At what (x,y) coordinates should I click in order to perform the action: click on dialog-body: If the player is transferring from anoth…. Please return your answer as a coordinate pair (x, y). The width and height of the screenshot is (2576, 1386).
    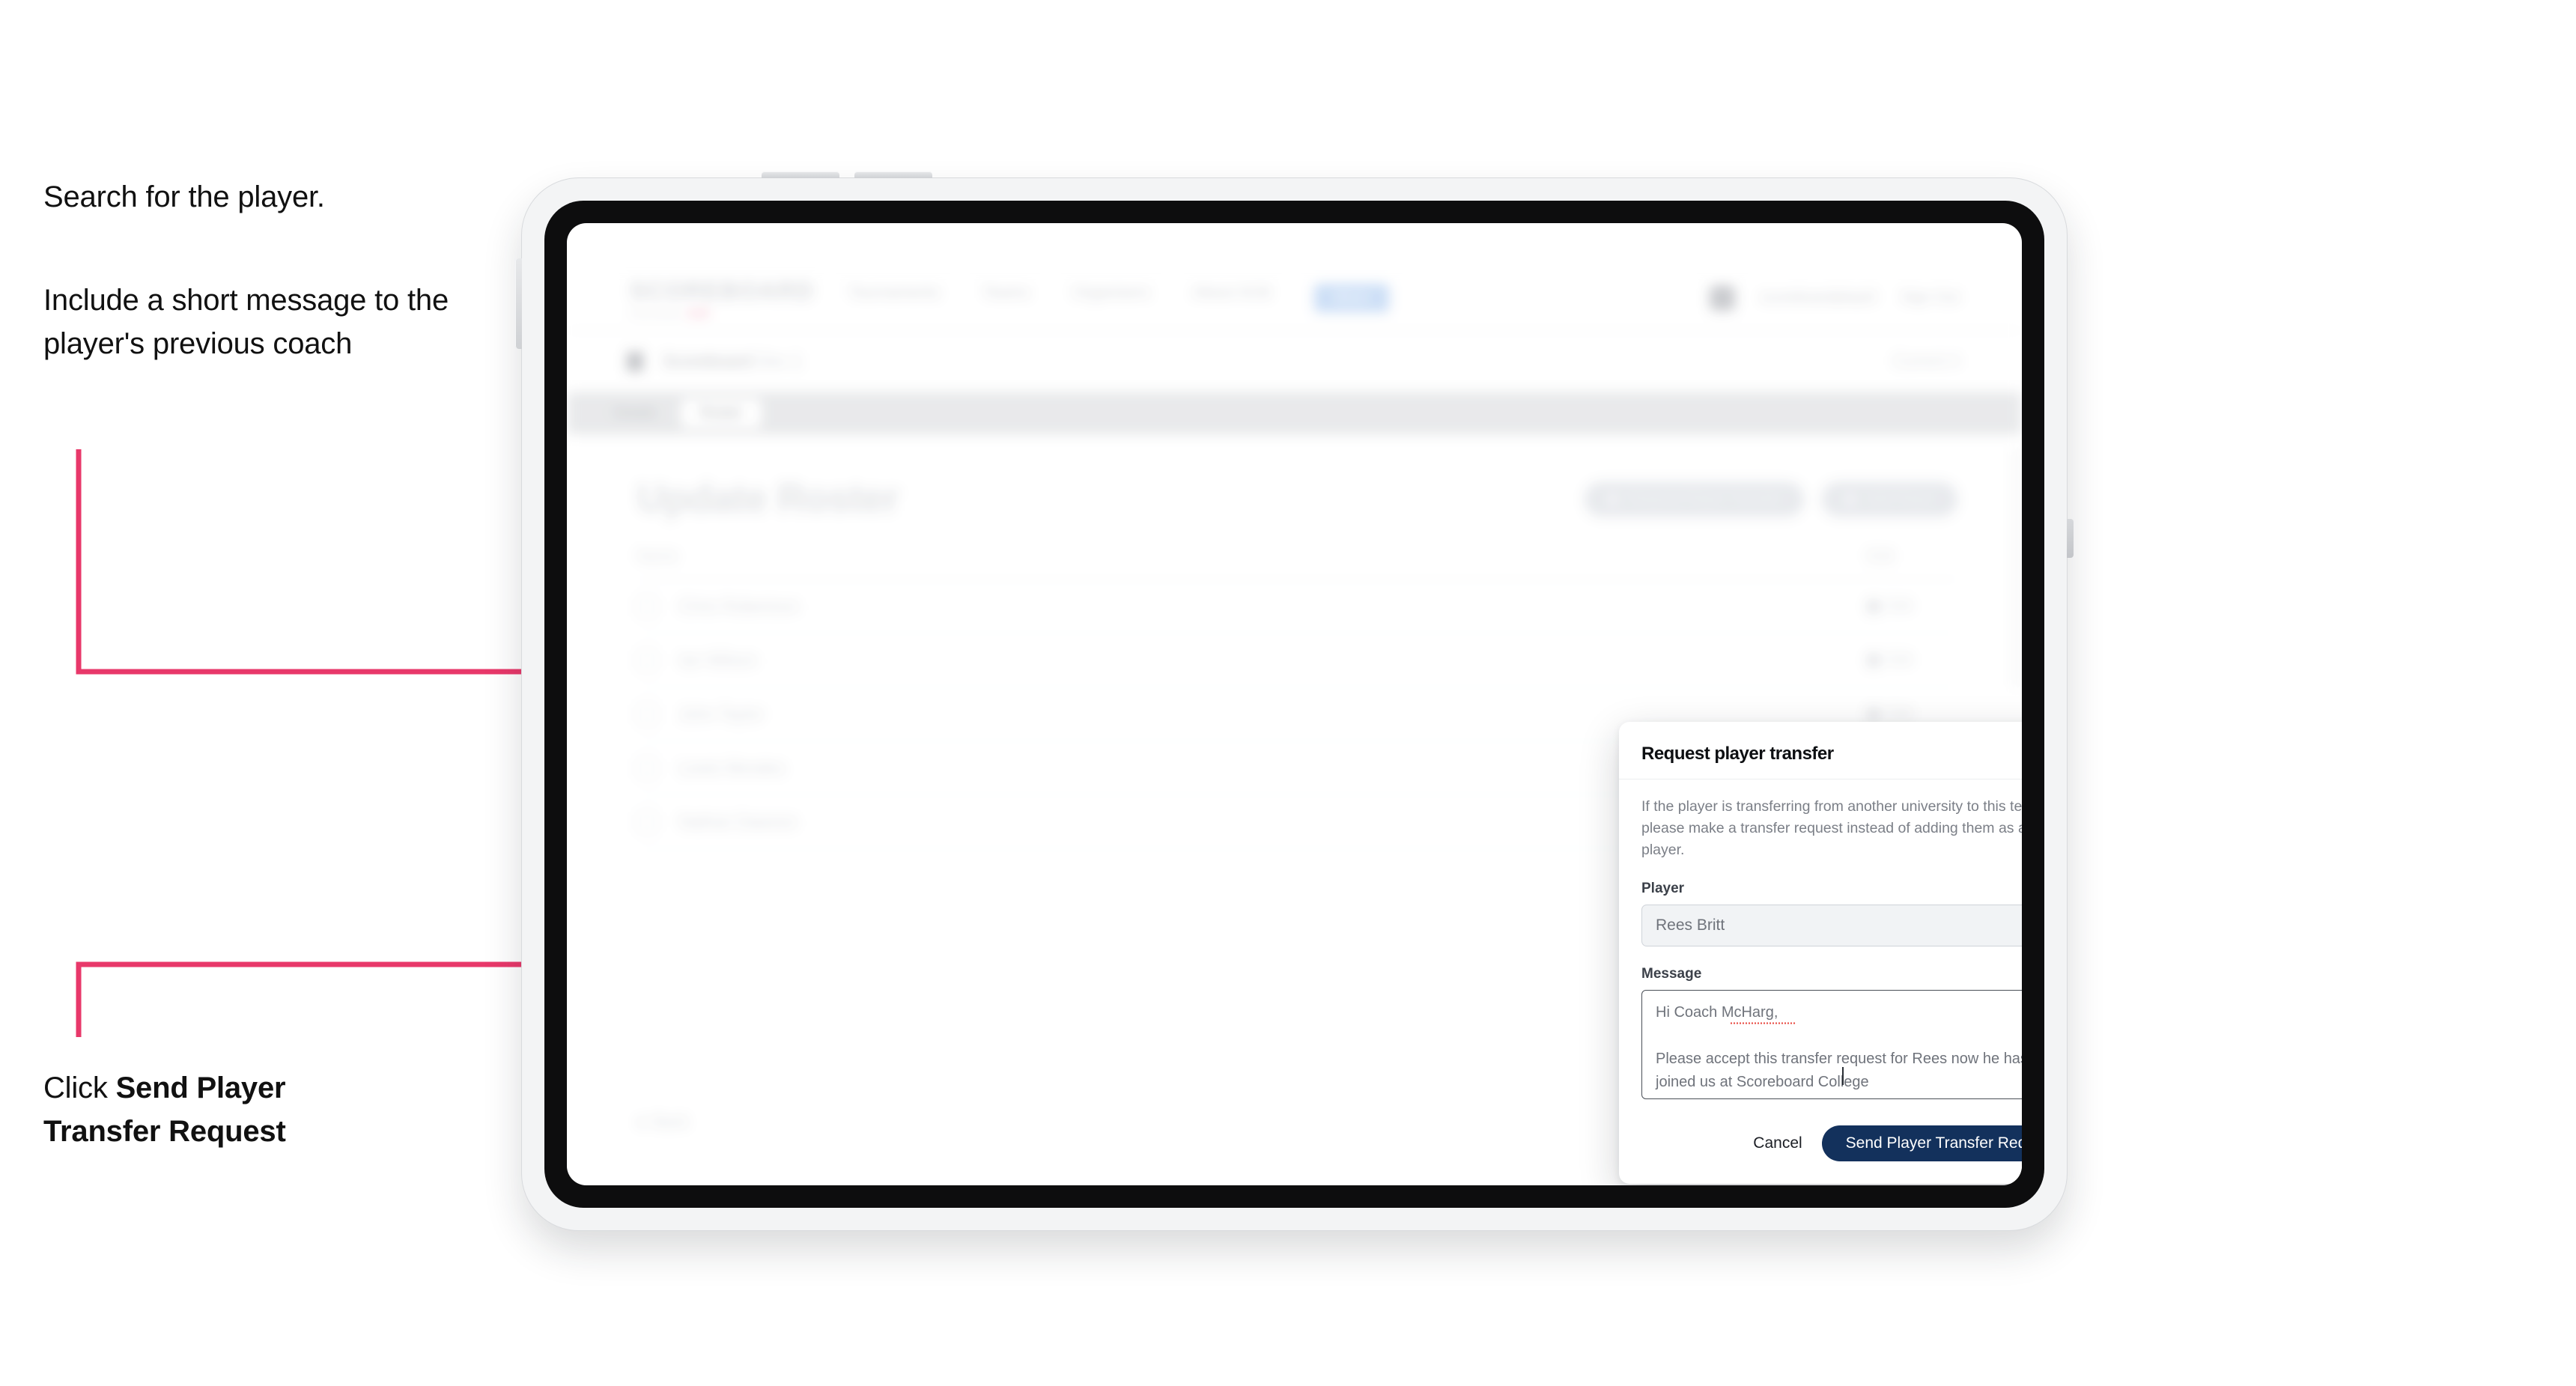
    Looking at the image, I should click on (1820, 941).